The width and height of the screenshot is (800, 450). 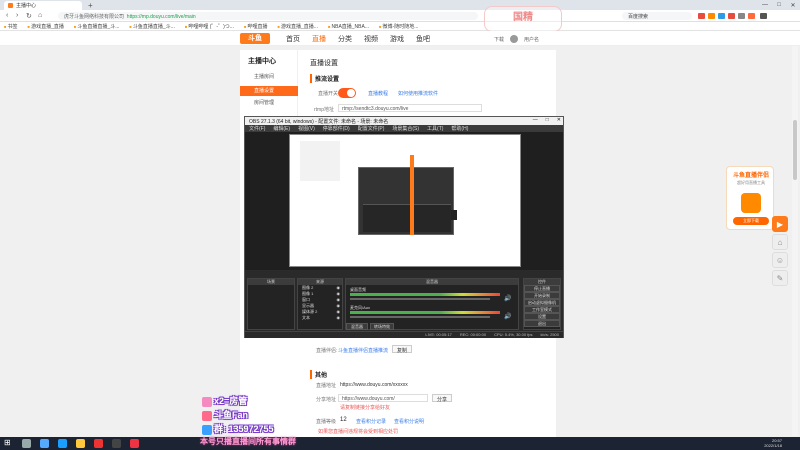 I want to click on room-url-label: 直播地址, so click(x=326, y=386).